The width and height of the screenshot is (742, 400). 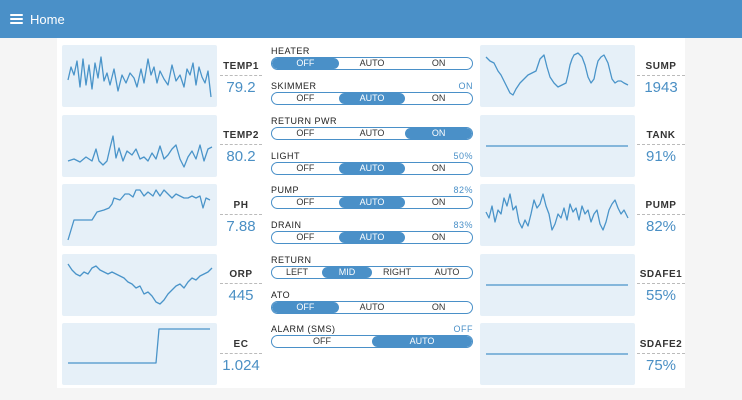 I want to click on sdafe1-value: 55%, so click(x=661, y=295).